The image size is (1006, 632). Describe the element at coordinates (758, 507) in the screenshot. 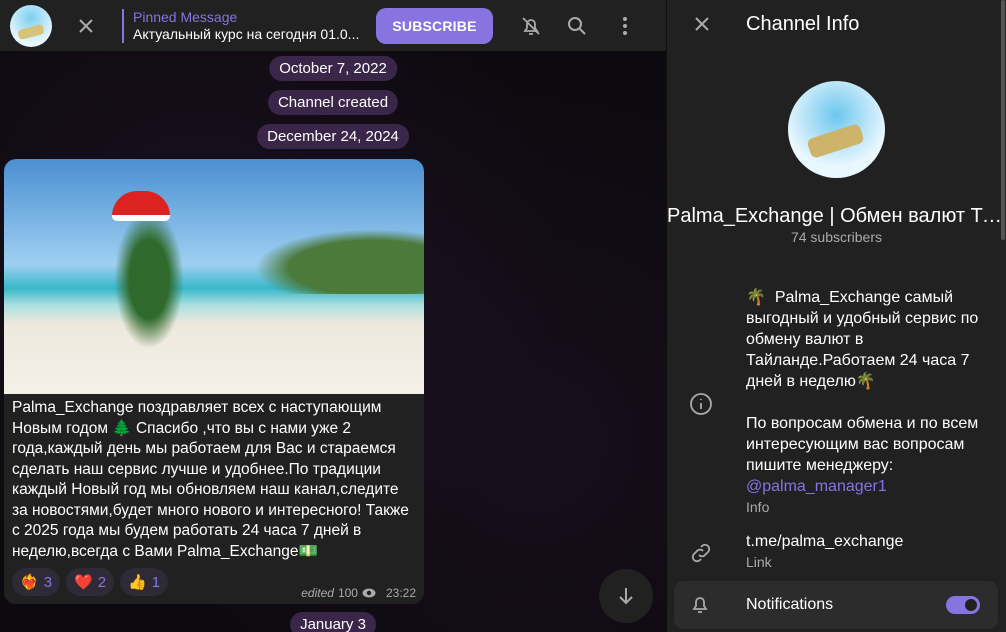

I see `info-label: Info` at that location.